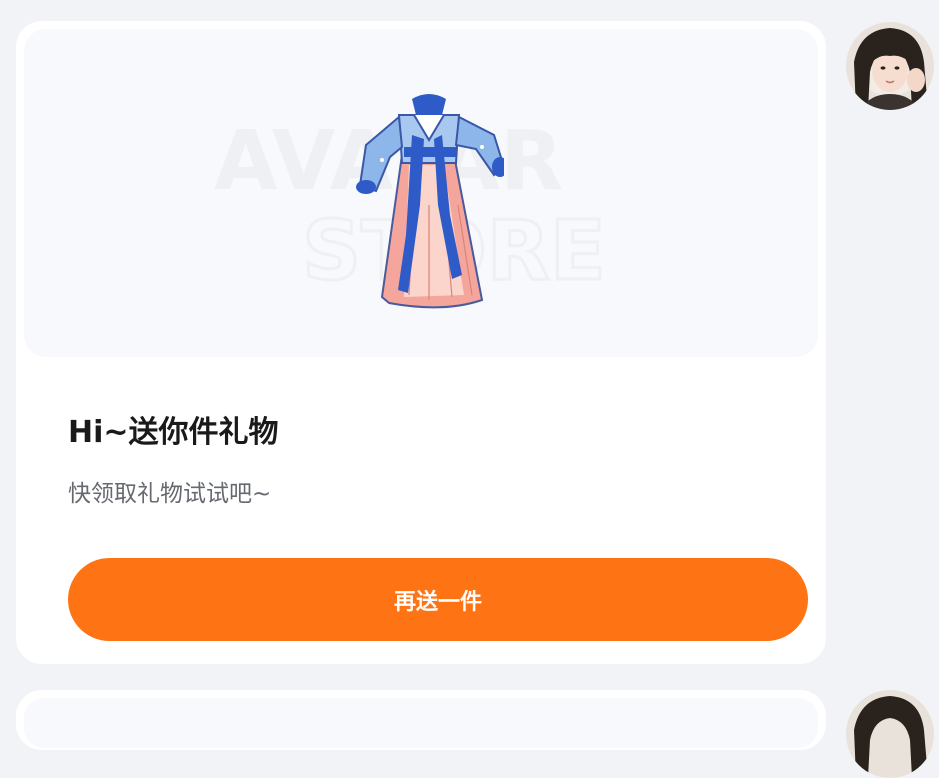 This screenshot has width=939, height=778. Describe the element at coordinates (421, 720) in the screenshot. I see `next-message-card` at that location.